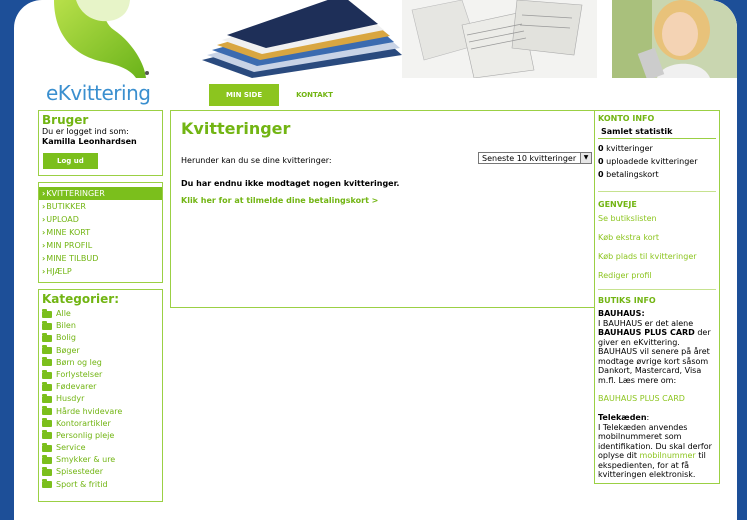  I want to click on user-name: Kamilla Leonhardsen, so click(89, 141).